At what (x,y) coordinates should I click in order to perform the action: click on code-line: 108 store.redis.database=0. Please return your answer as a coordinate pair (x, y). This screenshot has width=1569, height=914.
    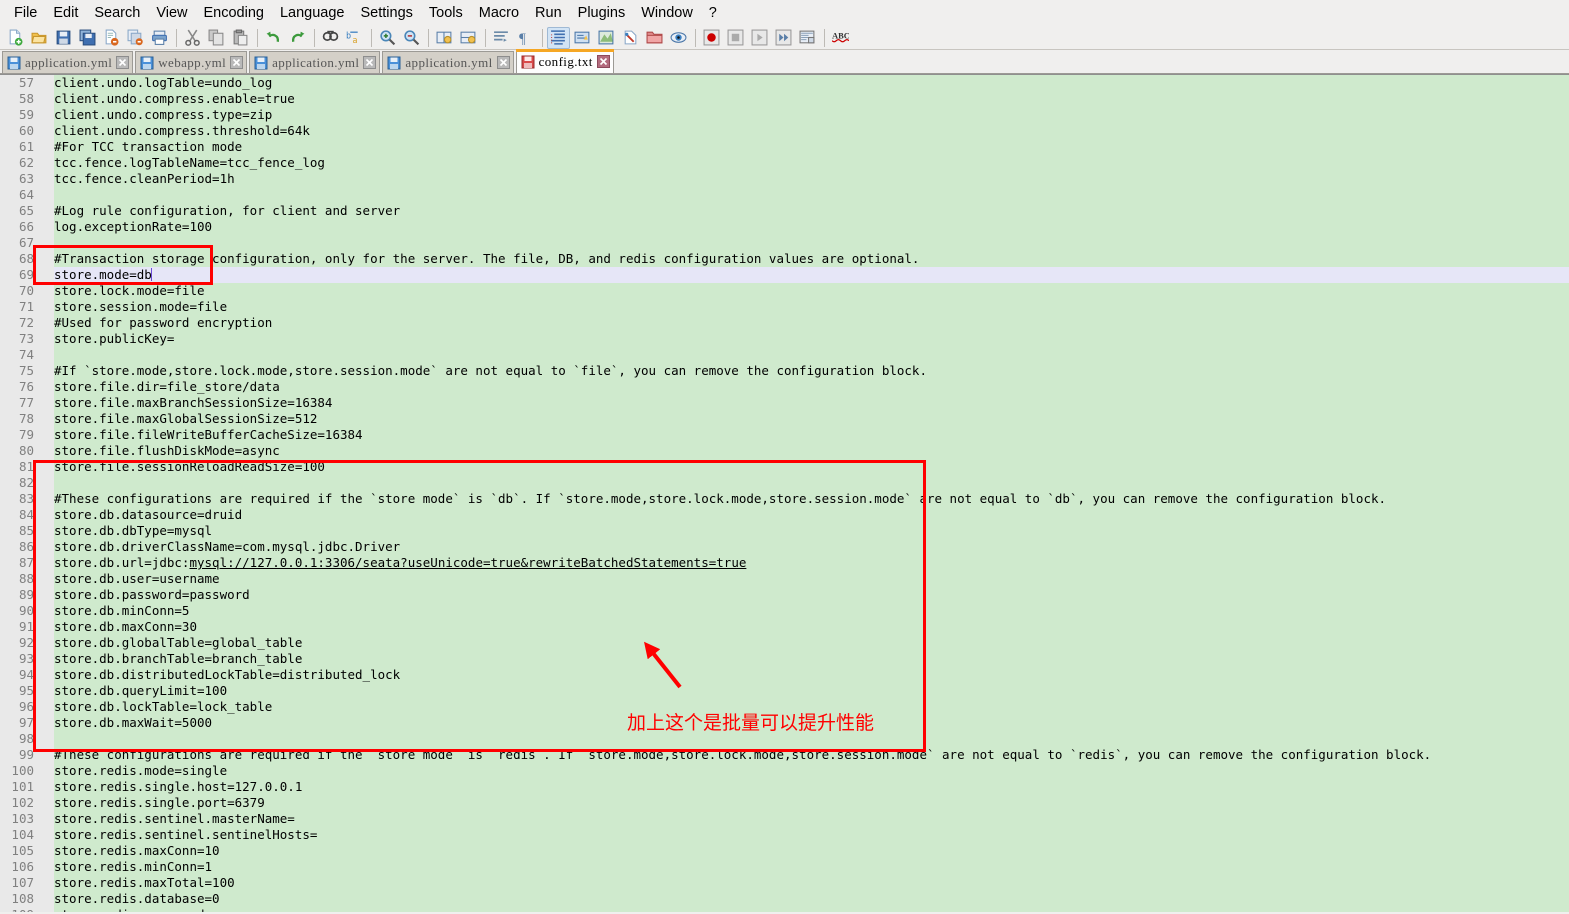
    Looking at the image, I should click on (784, 899).